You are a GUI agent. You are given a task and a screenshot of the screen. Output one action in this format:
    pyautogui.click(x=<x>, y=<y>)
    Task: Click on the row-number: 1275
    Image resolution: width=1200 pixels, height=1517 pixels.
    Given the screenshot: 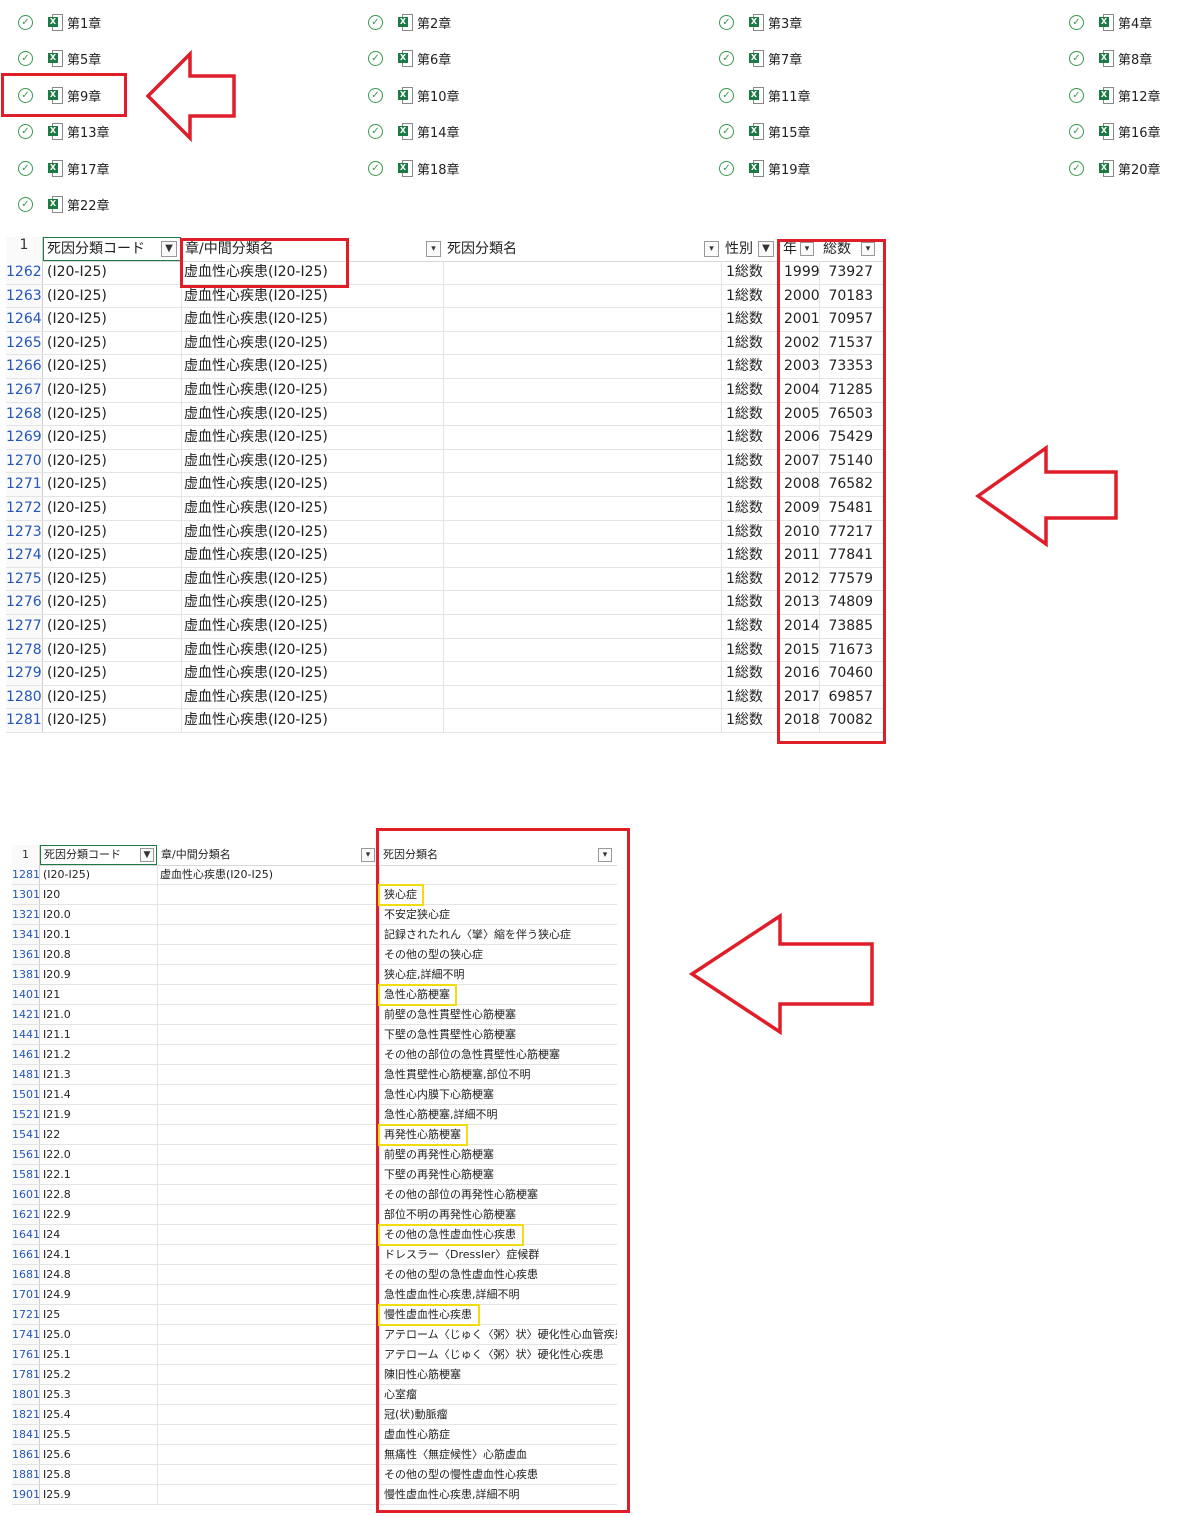 What is the action you would take?
    pyautogui.click(x=24, y=579)
    